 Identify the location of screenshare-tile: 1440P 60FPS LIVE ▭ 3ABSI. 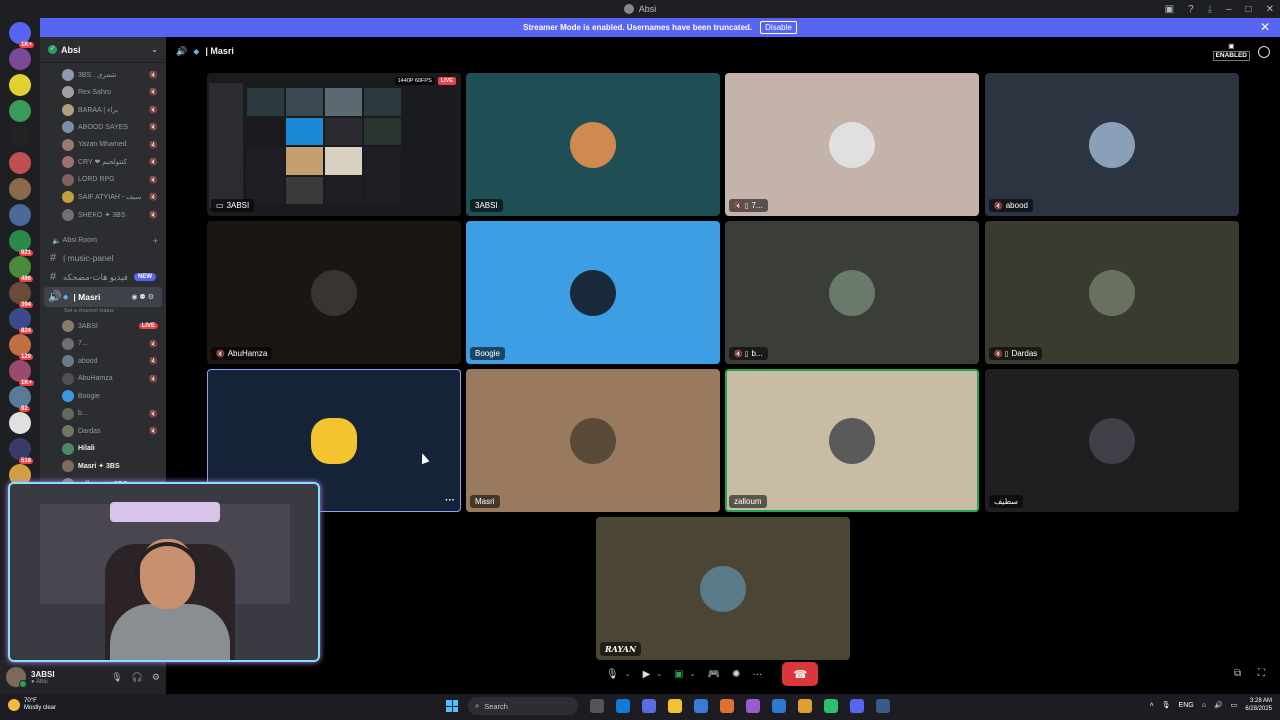
(334, 144).